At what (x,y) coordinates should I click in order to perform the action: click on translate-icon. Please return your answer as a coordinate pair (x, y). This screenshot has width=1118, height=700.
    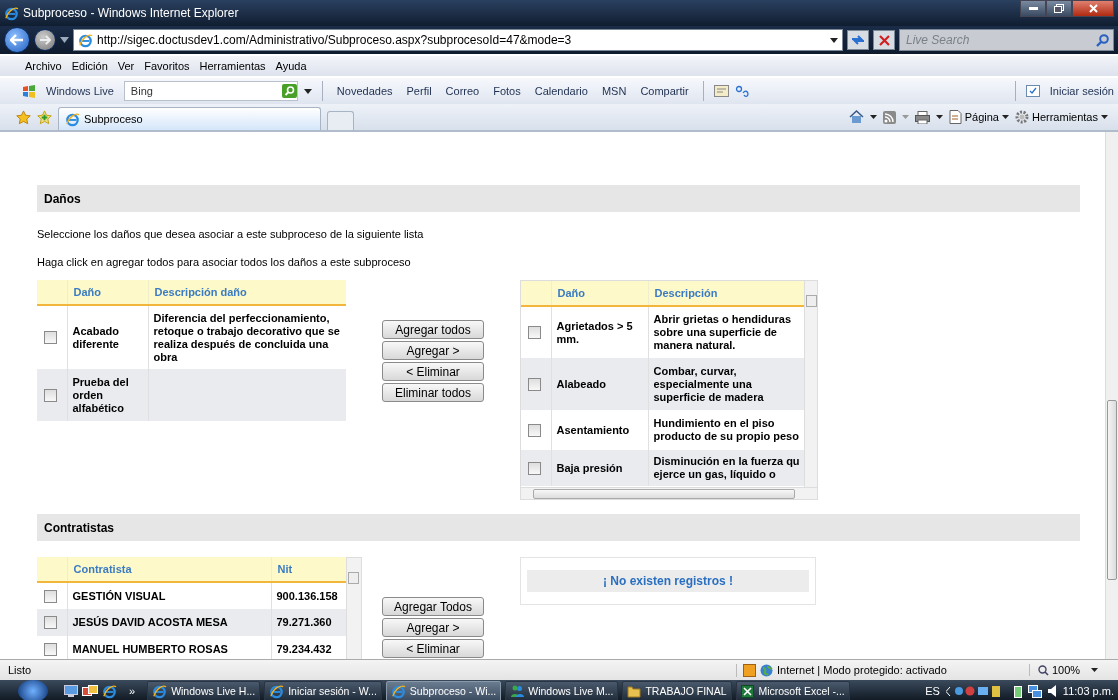
    Looking at the image, I should click on (742, 91).